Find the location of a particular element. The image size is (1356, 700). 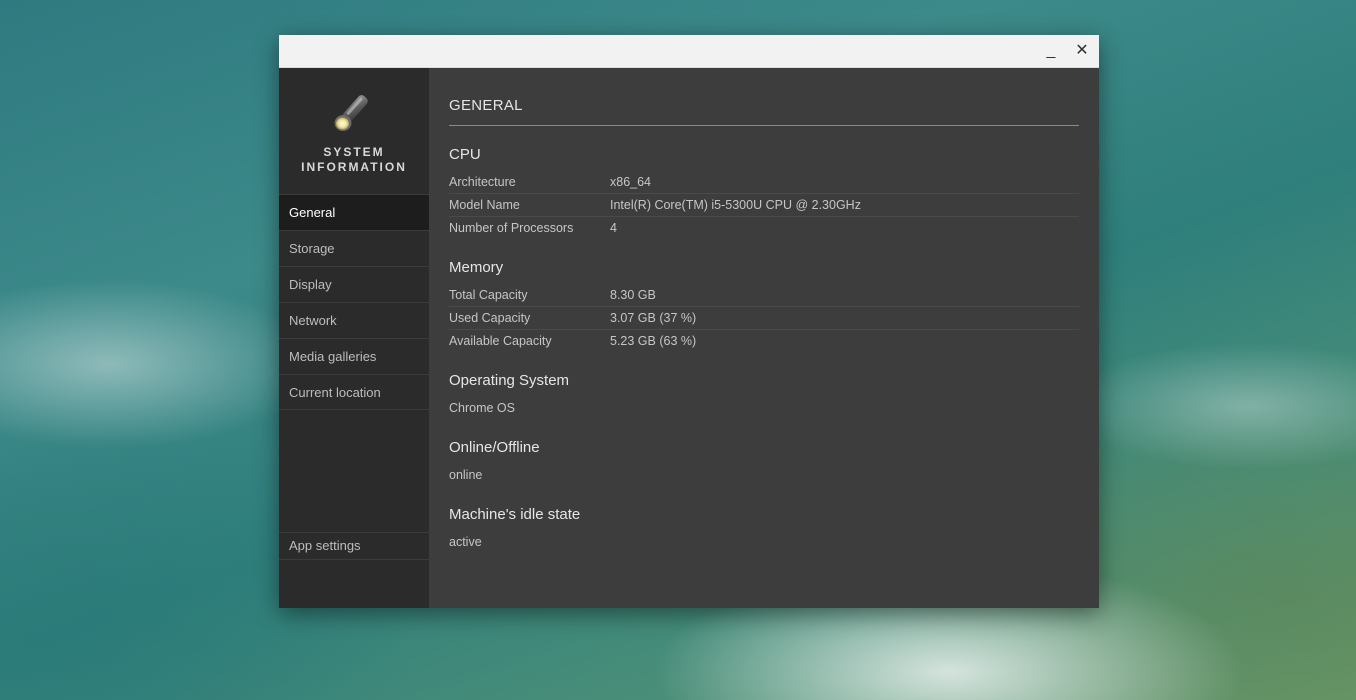

app-title: SYSTEM INFORMATION is located at coordinates (354, 160).